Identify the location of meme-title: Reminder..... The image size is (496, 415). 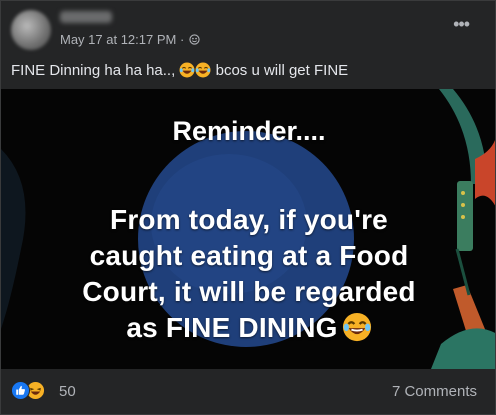
(249, 131).